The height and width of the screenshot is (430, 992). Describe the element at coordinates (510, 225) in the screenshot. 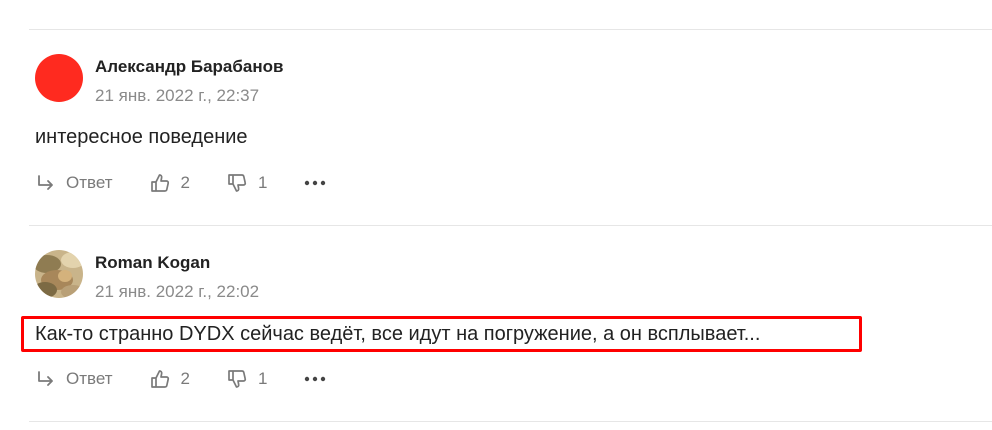

I see `comment-divider` at that location.